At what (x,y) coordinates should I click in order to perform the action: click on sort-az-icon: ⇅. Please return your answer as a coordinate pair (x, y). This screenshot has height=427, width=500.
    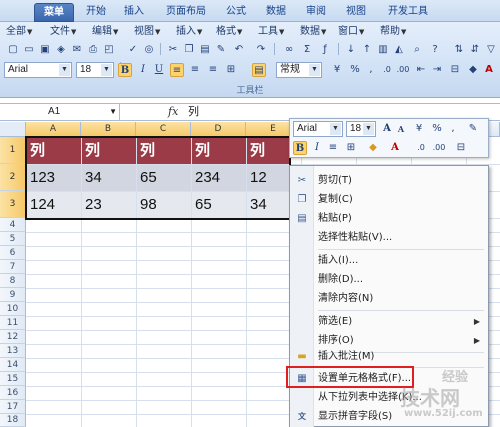
    Looking at the image, I should click on (459, 50).